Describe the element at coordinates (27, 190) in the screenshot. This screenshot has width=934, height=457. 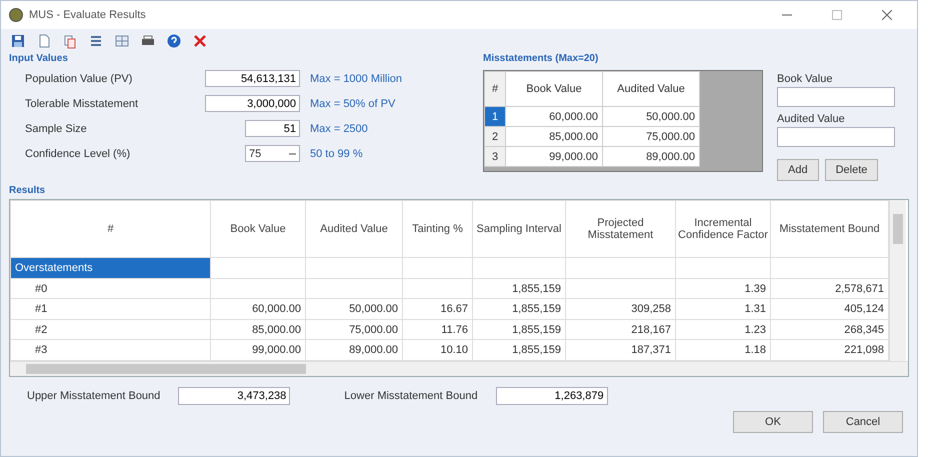
I see `section-title: Results` at that location.